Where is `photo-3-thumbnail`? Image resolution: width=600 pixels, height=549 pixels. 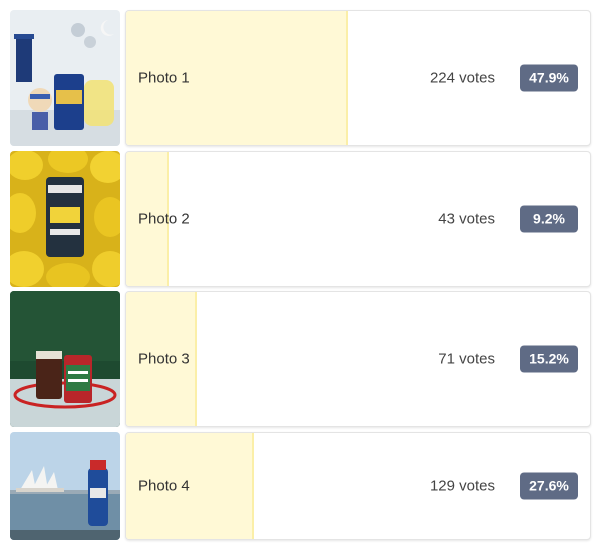
photo-3-thumbnail is located at coordinates (65, 359).